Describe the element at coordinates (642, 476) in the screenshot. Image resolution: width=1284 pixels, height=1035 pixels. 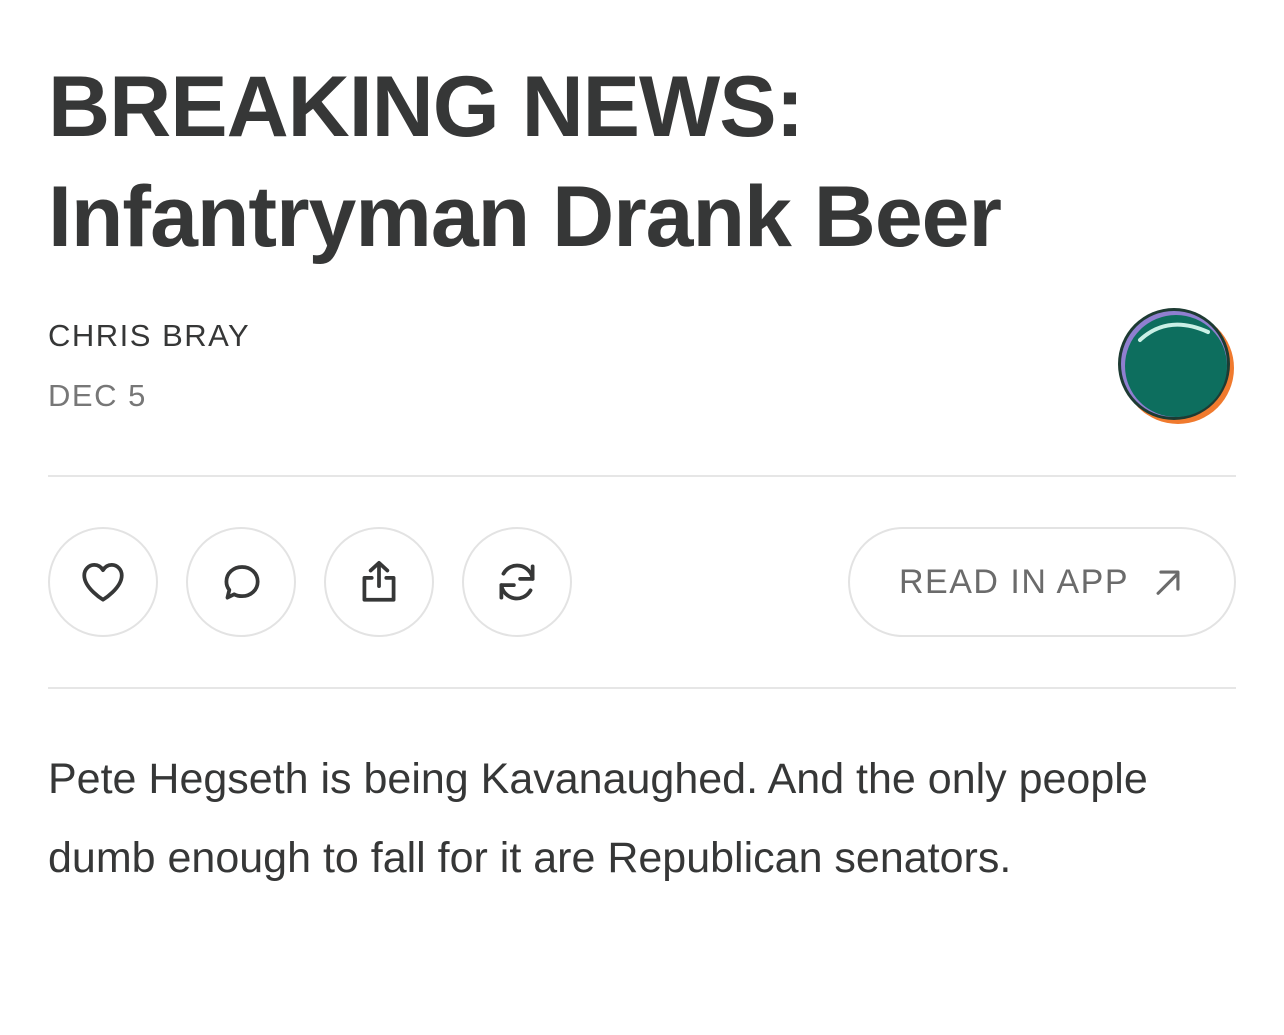
I see `divider-top` at that location.